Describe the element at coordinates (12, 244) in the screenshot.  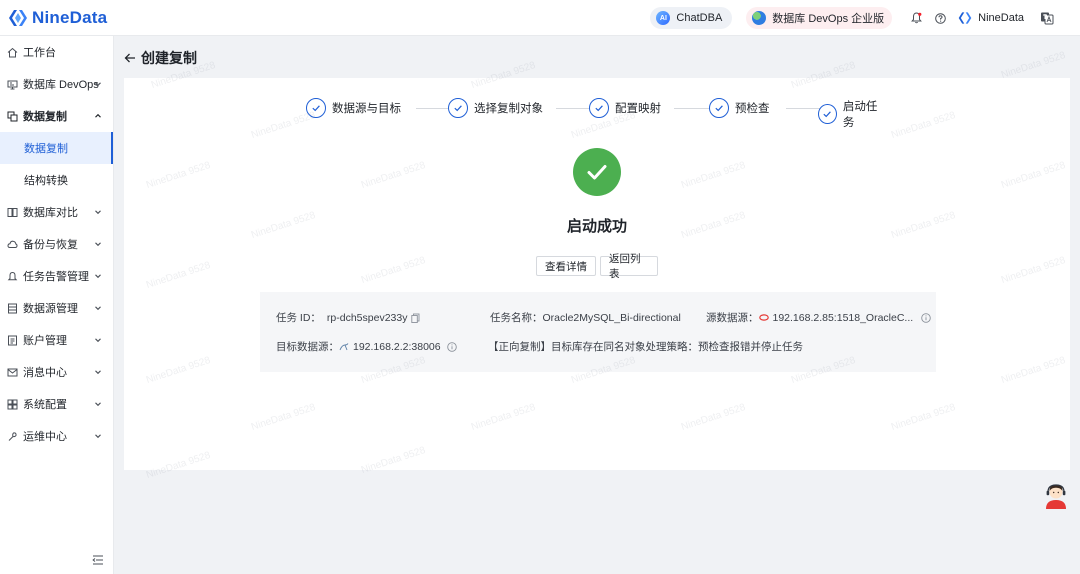
I see `backup-icon` at that location.